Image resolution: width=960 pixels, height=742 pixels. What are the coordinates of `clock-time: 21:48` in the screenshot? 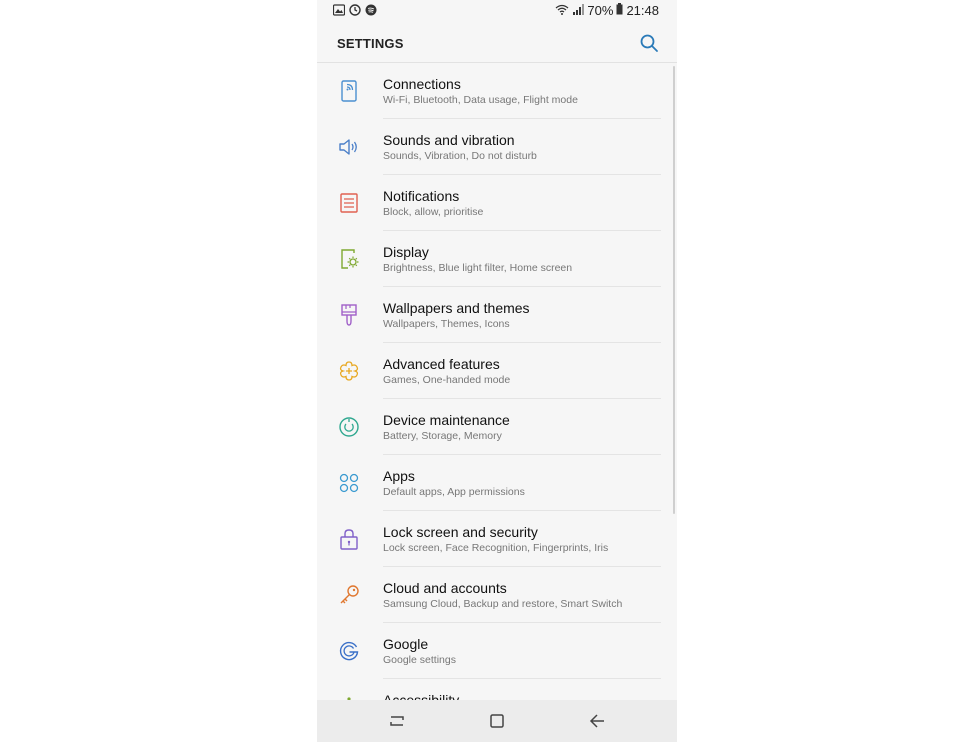 It's located at (642, 10).